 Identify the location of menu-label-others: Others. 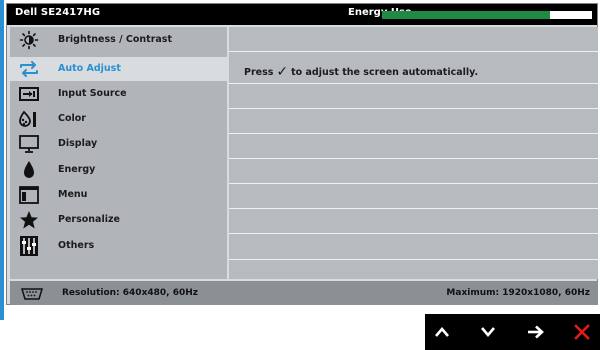
(76, 245).